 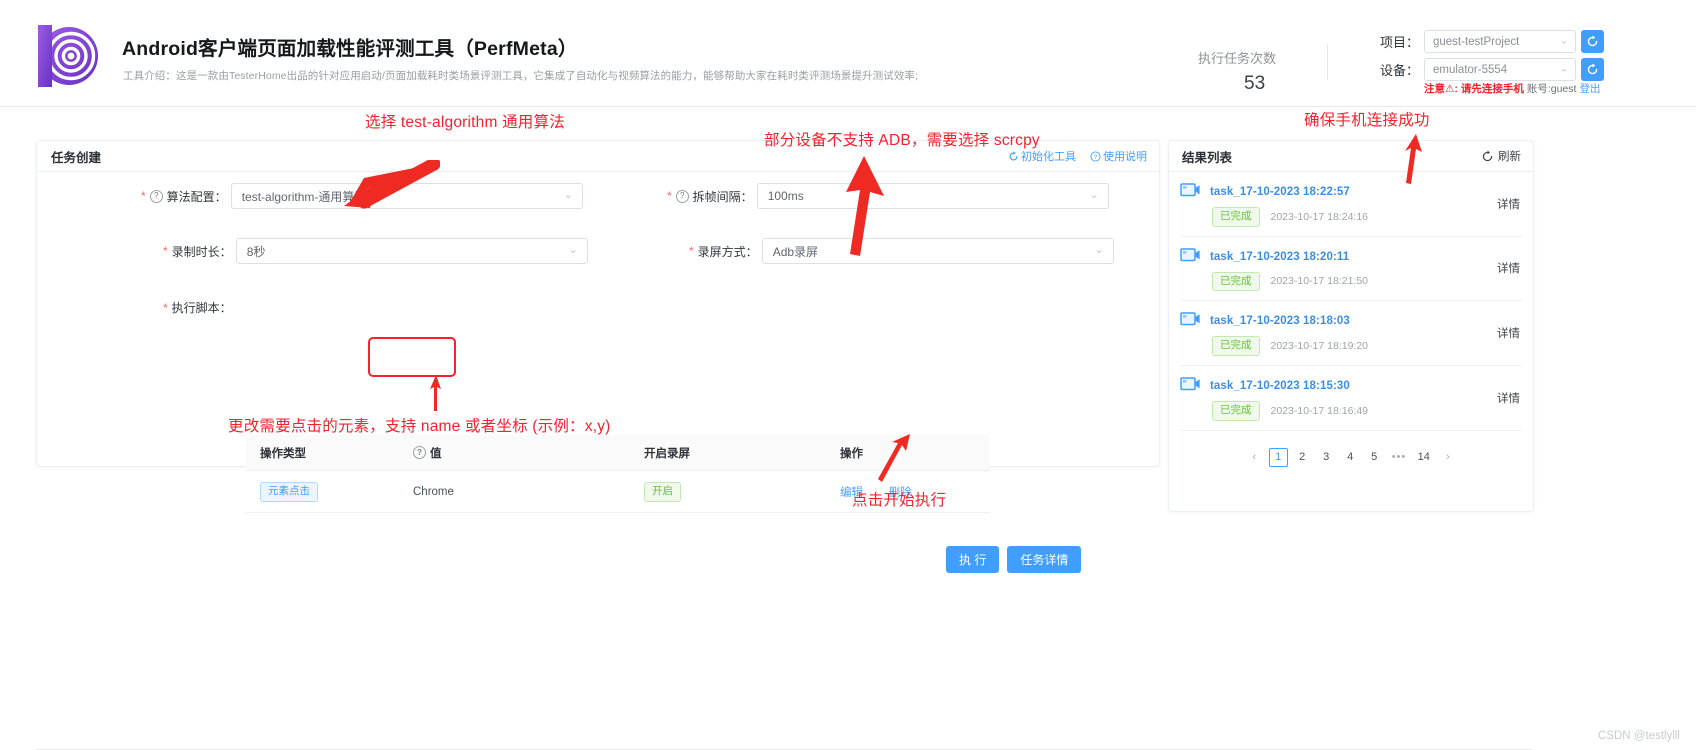 I want to click on column-header-actions: 操作, so click(x=851, y=453).